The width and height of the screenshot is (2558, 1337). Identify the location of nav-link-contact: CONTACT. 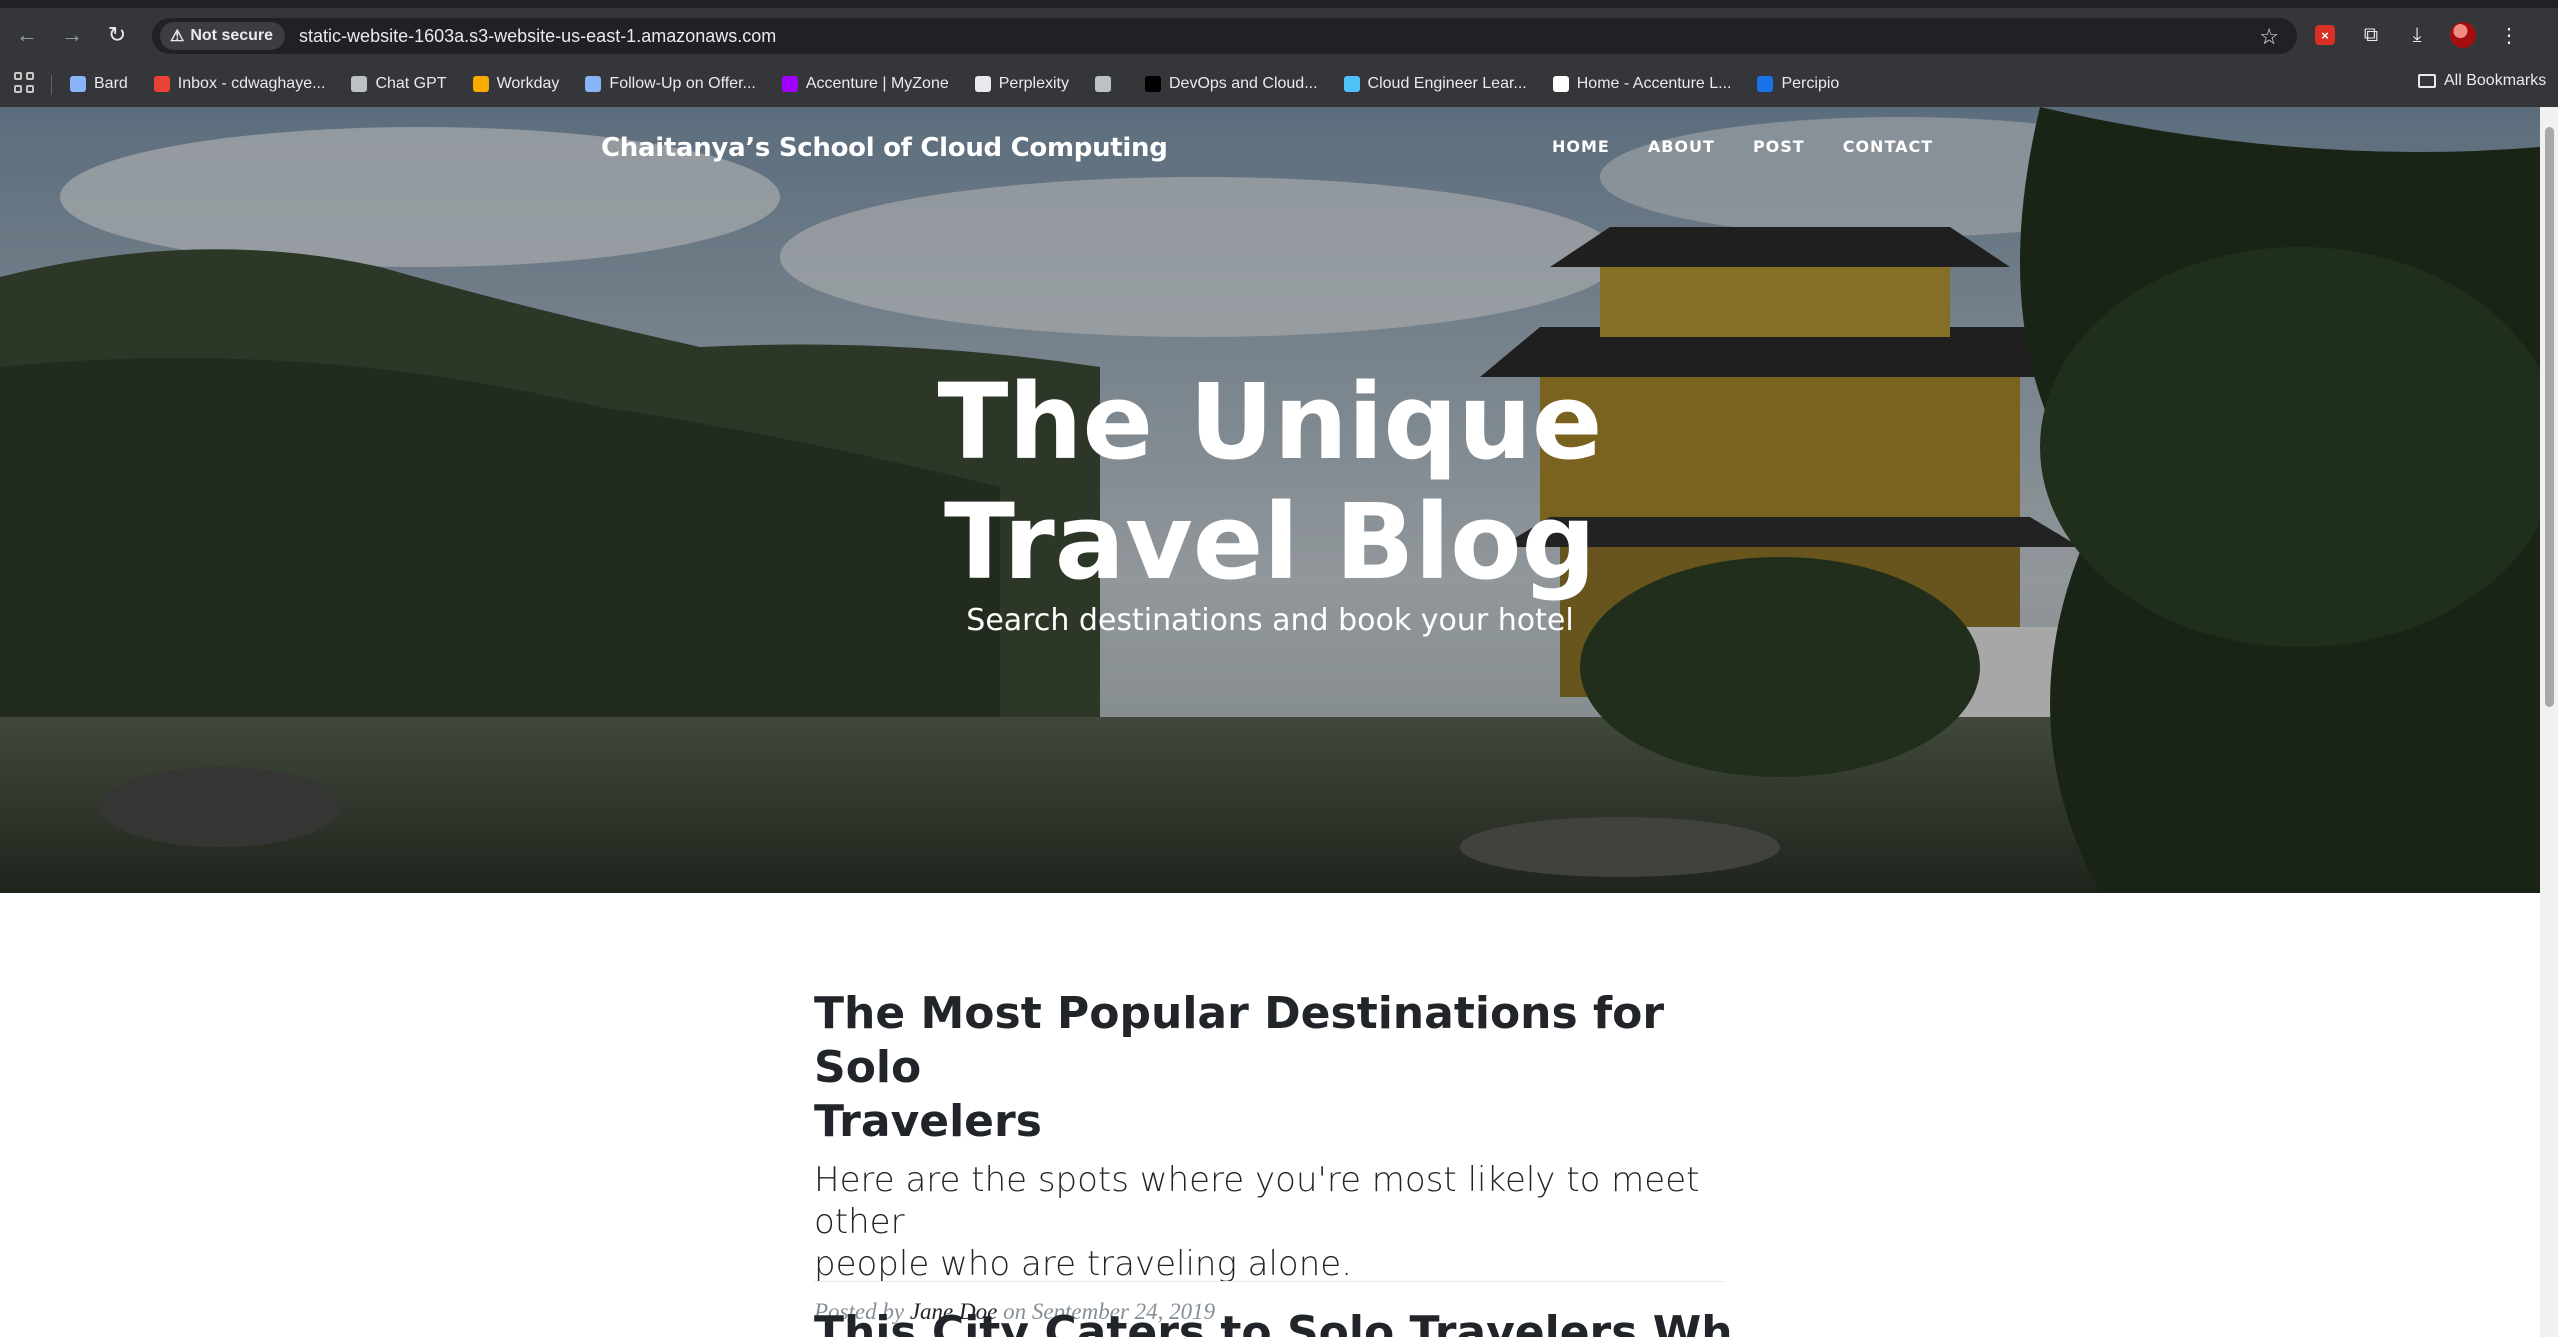
(1888, 146).